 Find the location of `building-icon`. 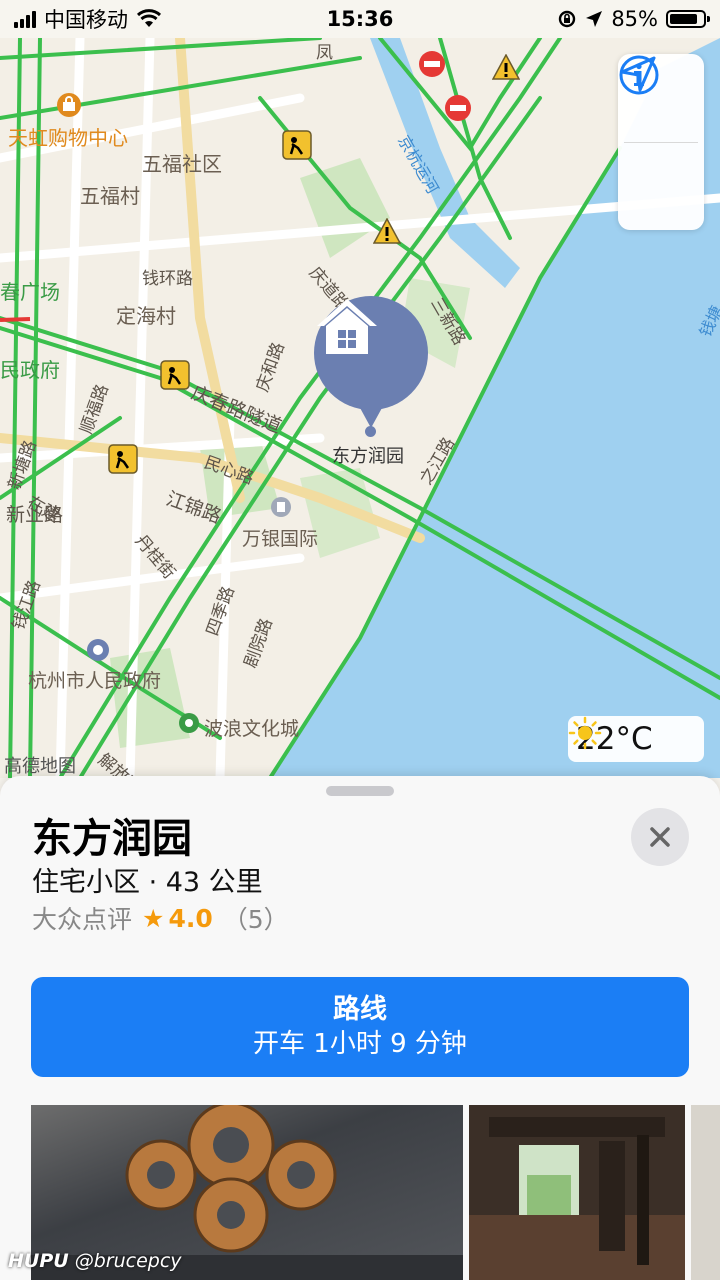

building-icon is located at coordinates (281, 507).